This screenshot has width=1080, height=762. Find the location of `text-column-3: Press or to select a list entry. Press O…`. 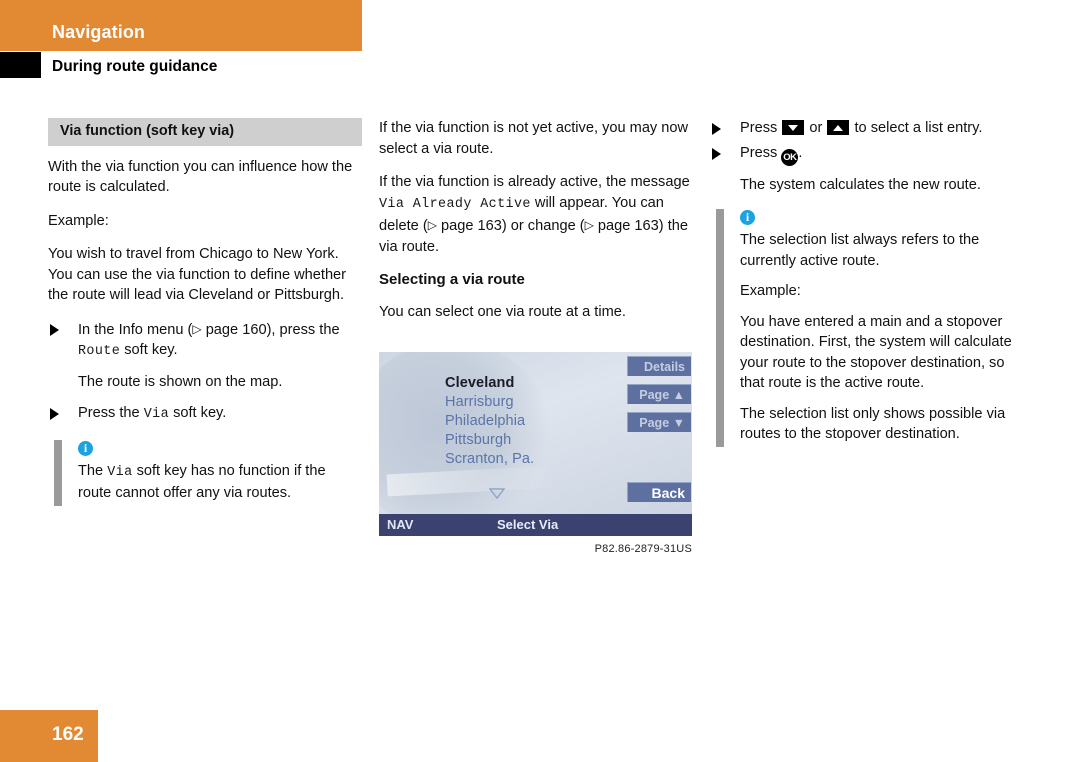

text-column-3: Press or to select a list entry. Press O… is located at coordinates (867, 287).